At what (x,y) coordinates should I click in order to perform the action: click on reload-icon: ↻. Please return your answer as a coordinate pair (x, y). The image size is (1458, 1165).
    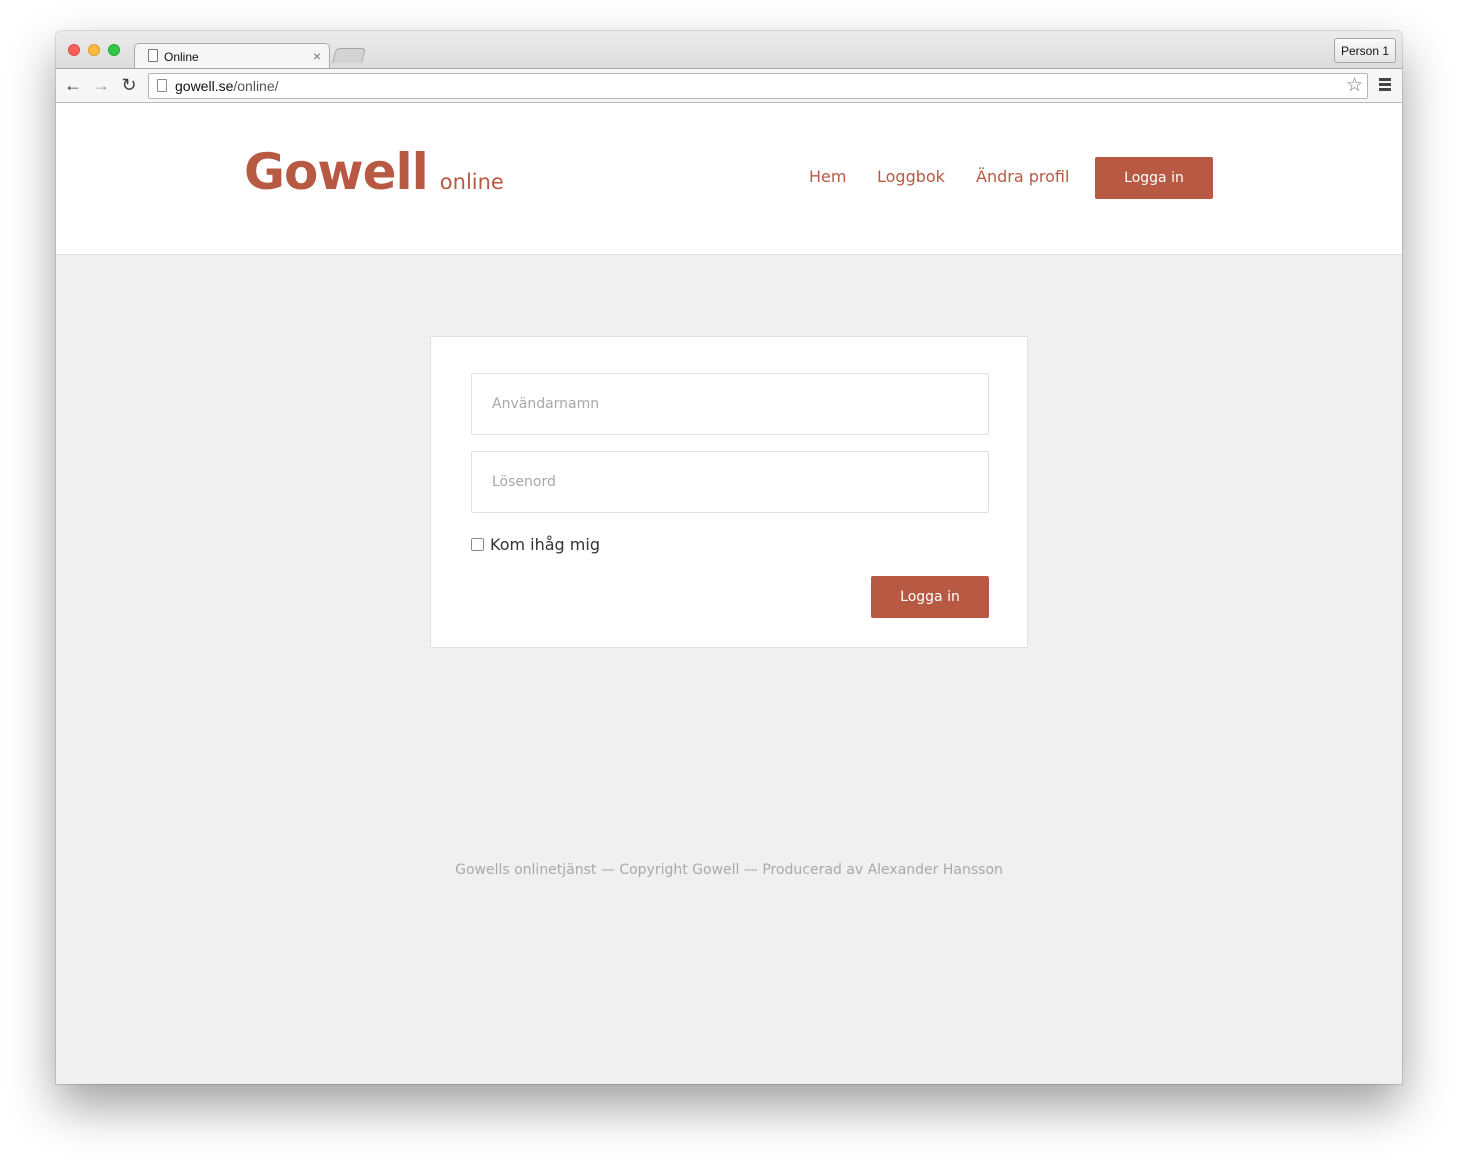
    Looking at the image, I should click on (129, 85).